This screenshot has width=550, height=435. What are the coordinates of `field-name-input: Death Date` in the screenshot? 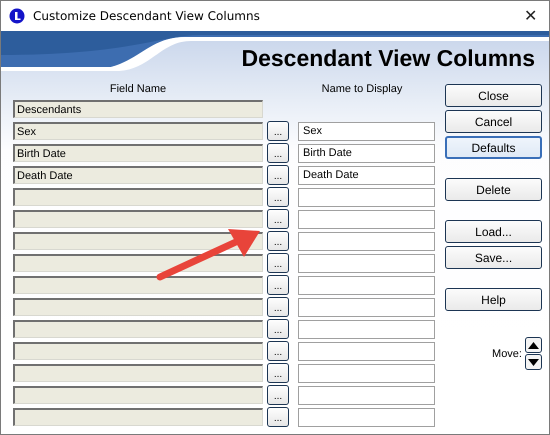 It's located at (138, 175).